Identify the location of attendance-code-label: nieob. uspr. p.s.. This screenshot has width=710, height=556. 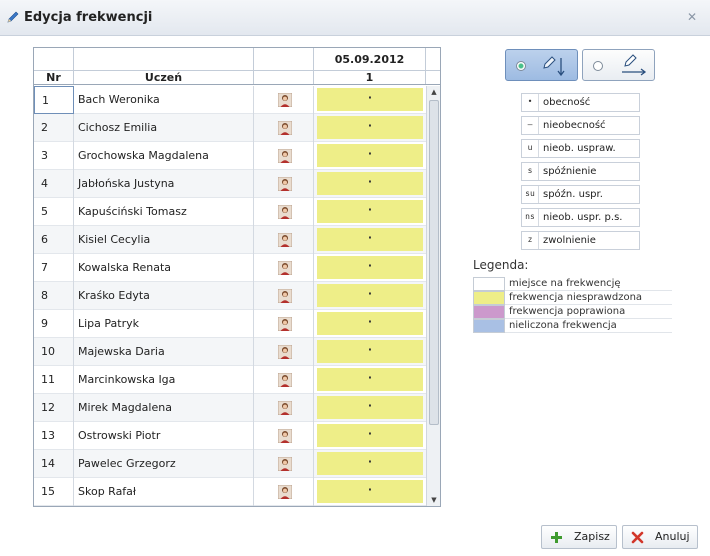
(583, 217).